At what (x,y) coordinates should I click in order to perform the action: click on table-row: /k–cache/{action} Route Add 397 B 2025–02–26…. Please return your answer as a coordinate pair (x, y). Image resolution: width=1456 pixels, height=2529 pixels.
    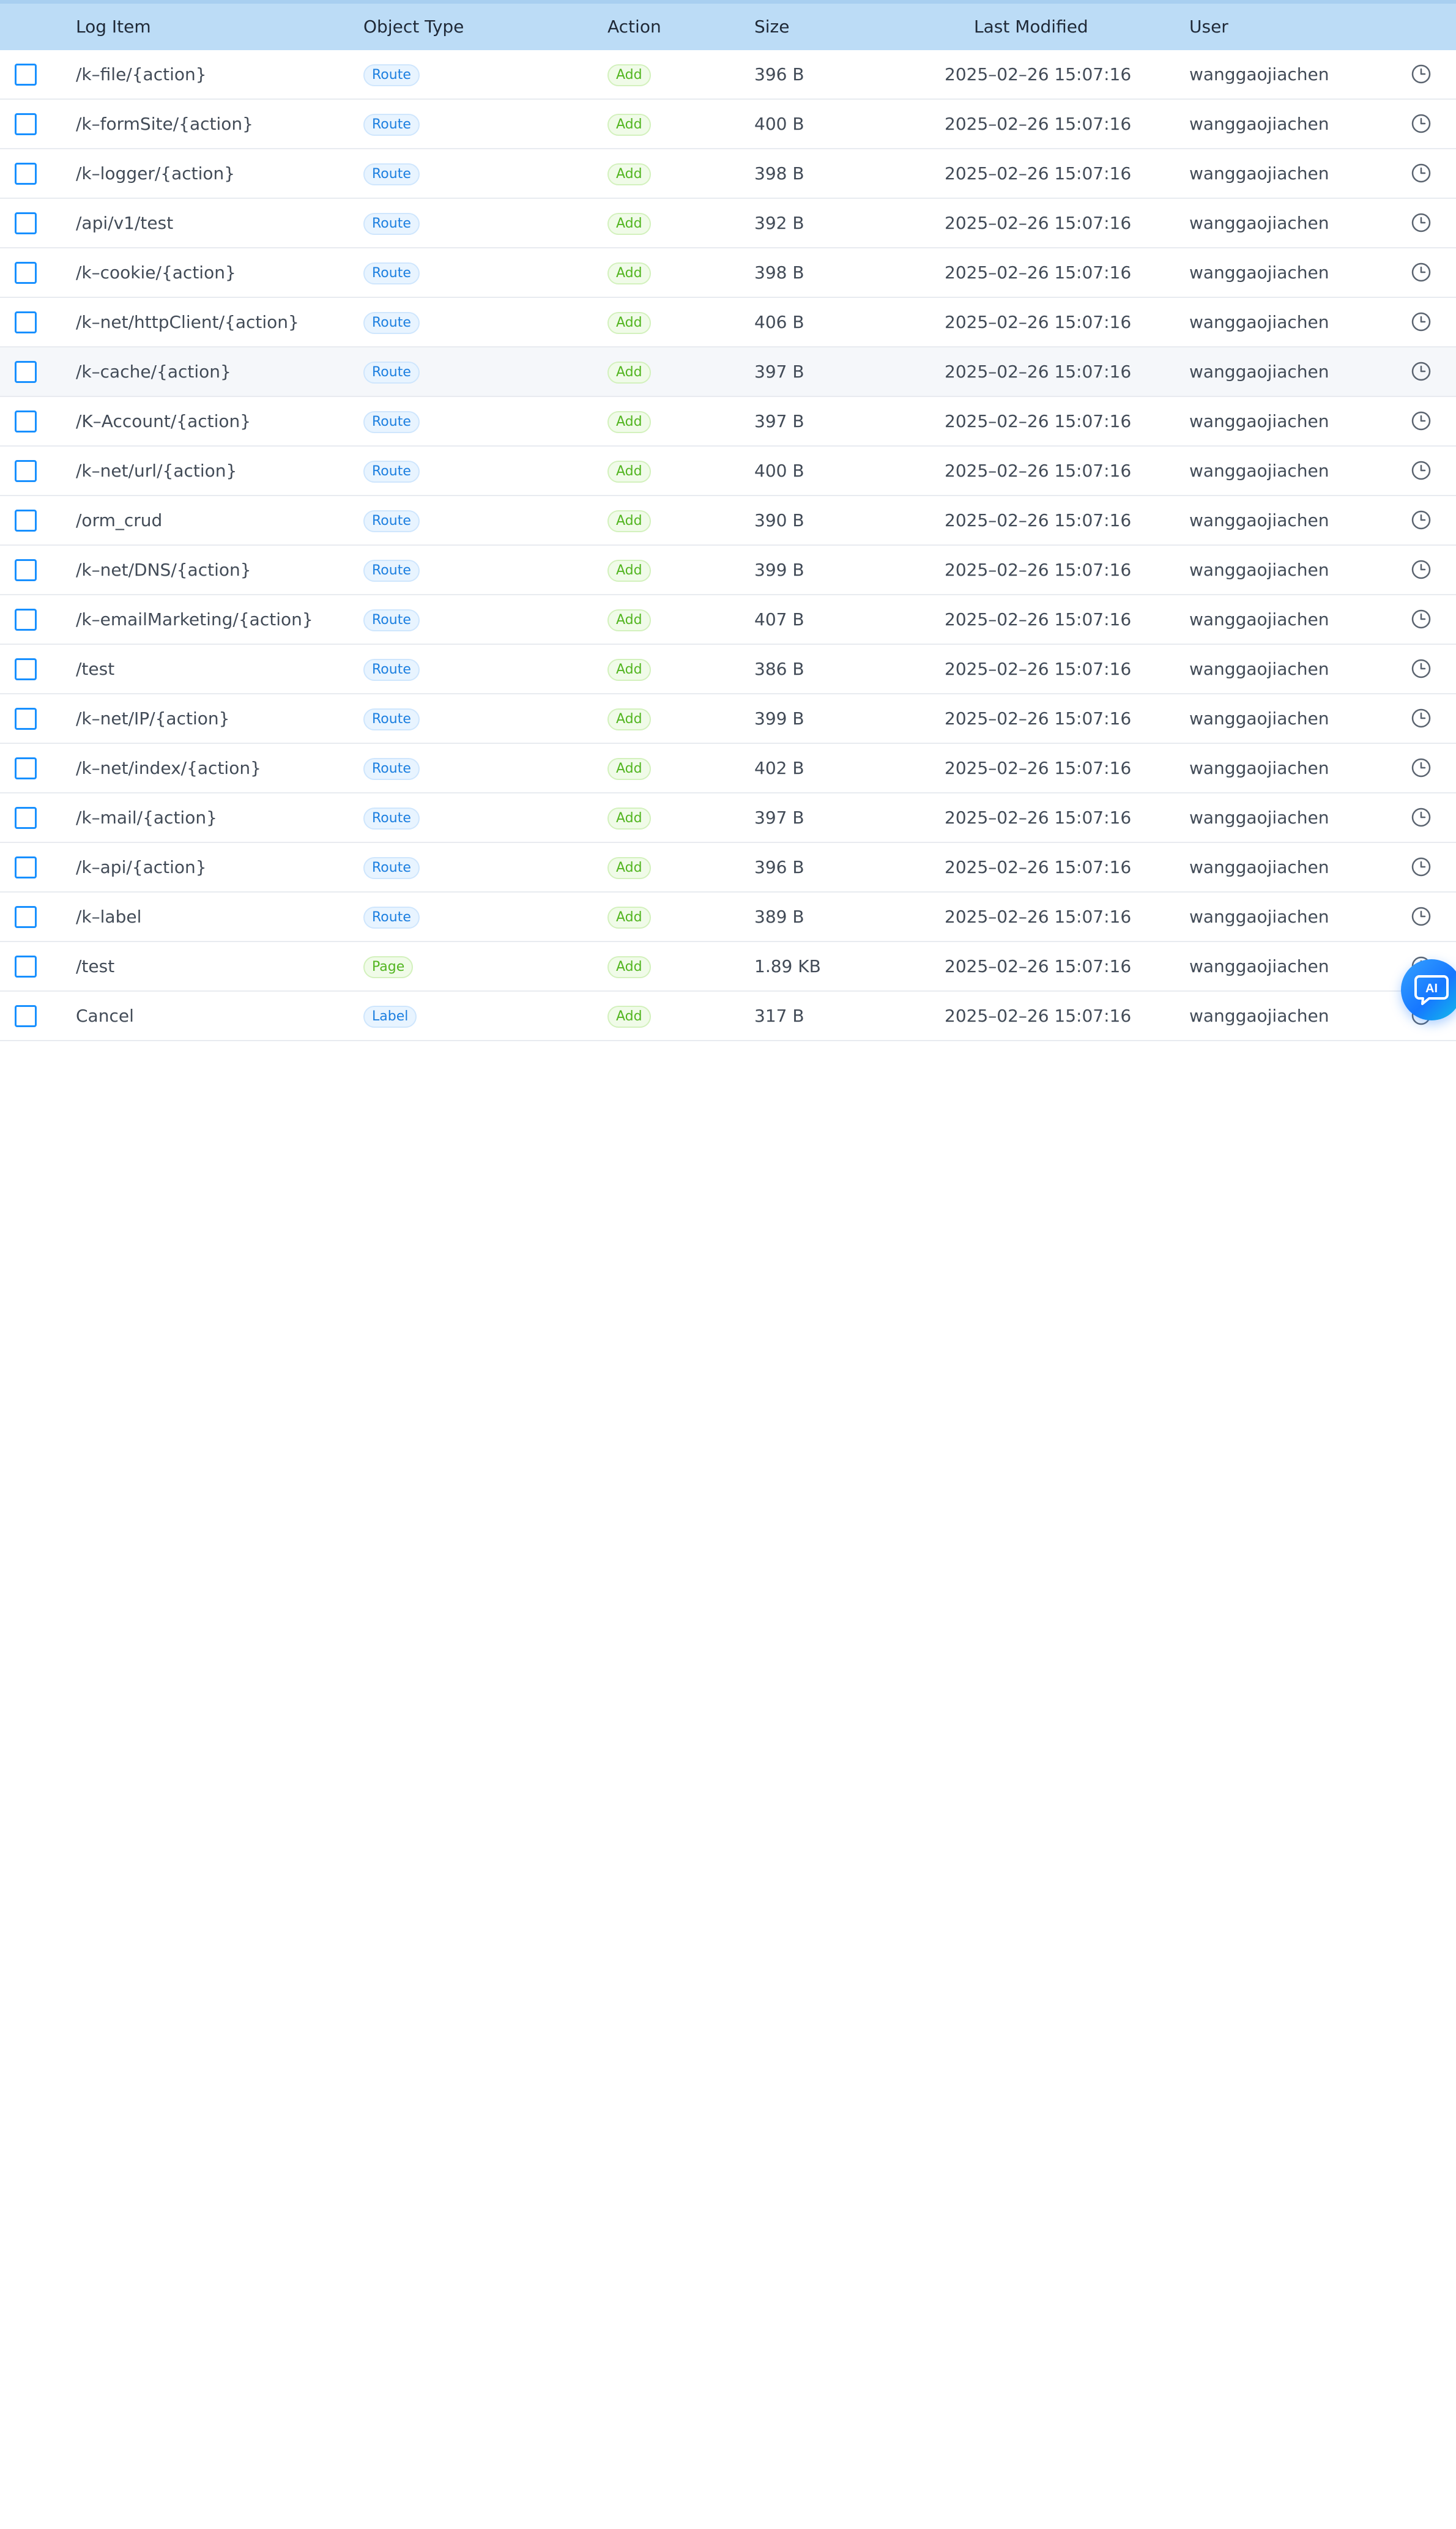
    Looking at the image, I should click on (728, 372).